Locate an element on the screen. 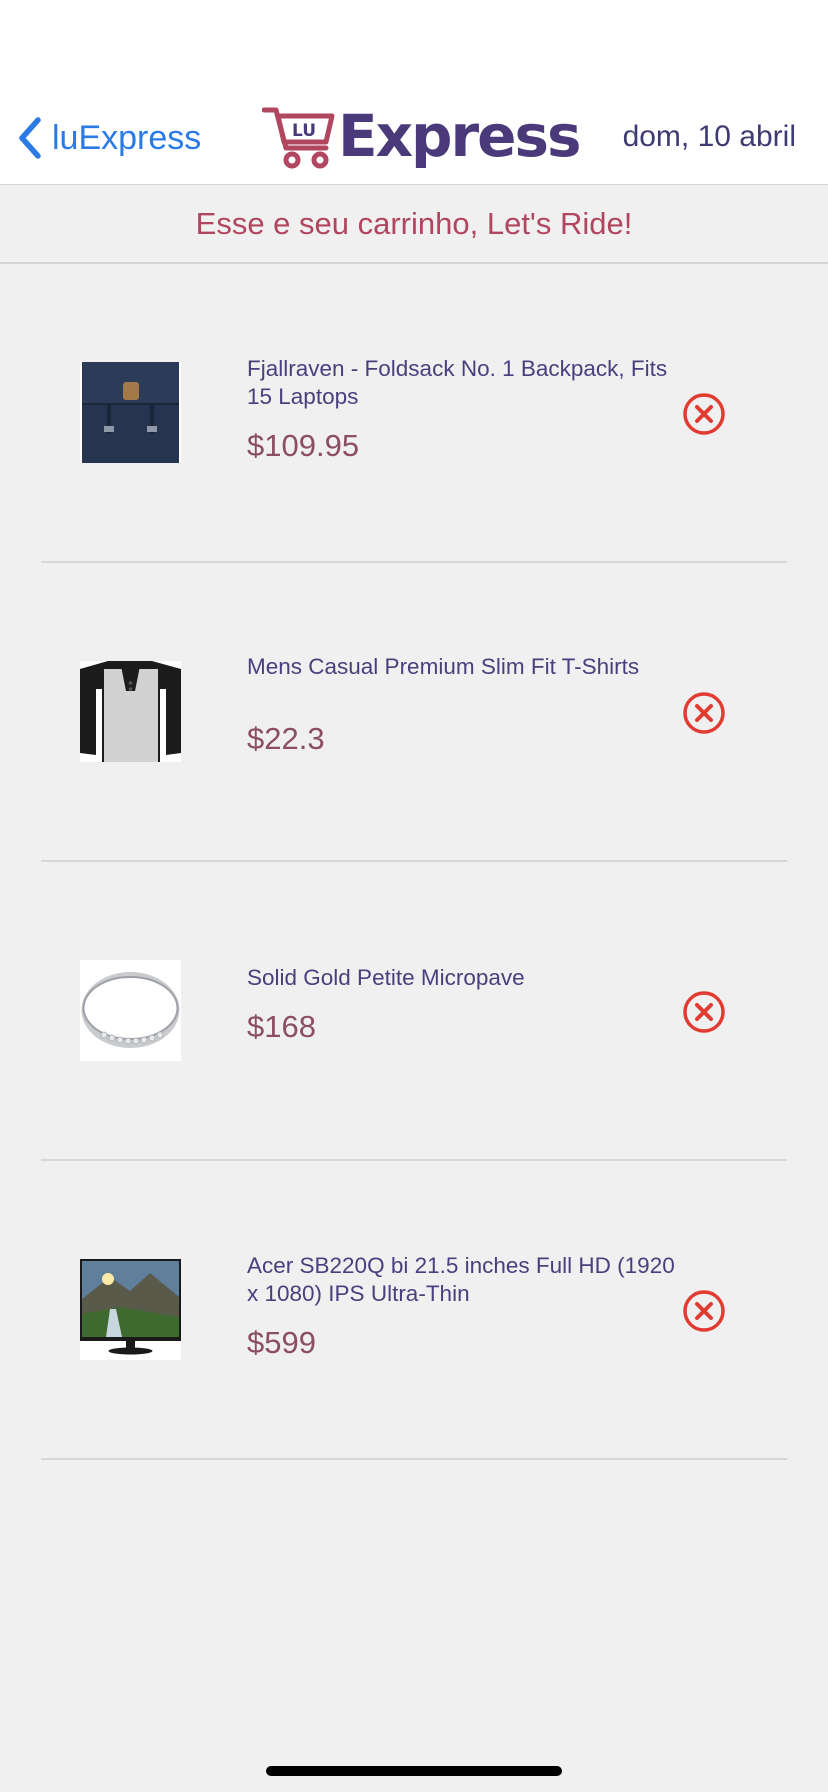 Image resolution: width=828 pixels, height=1792 pixels. app-logo: LU Express is located at coordinates (422, 136).